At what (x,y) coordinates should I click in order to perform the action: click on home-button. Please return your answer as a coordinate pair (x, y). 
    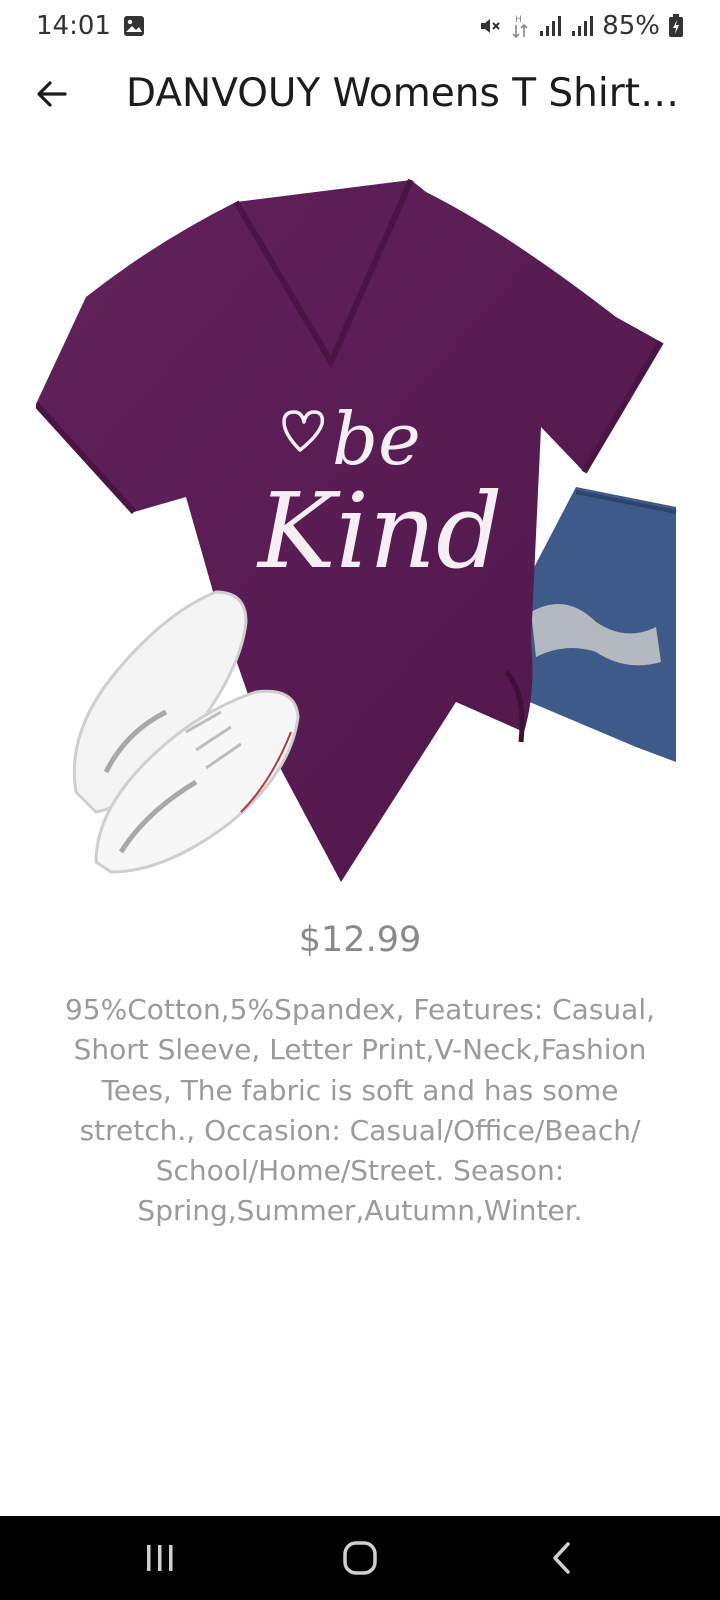
    Looking at the image, I should click on (360, 1558).